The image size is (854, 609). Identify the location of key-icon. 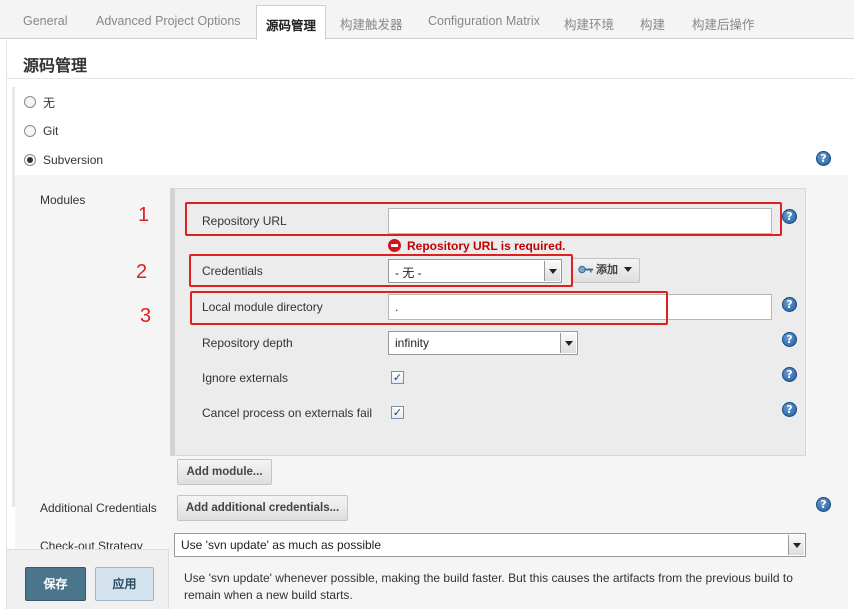
(585, 270).